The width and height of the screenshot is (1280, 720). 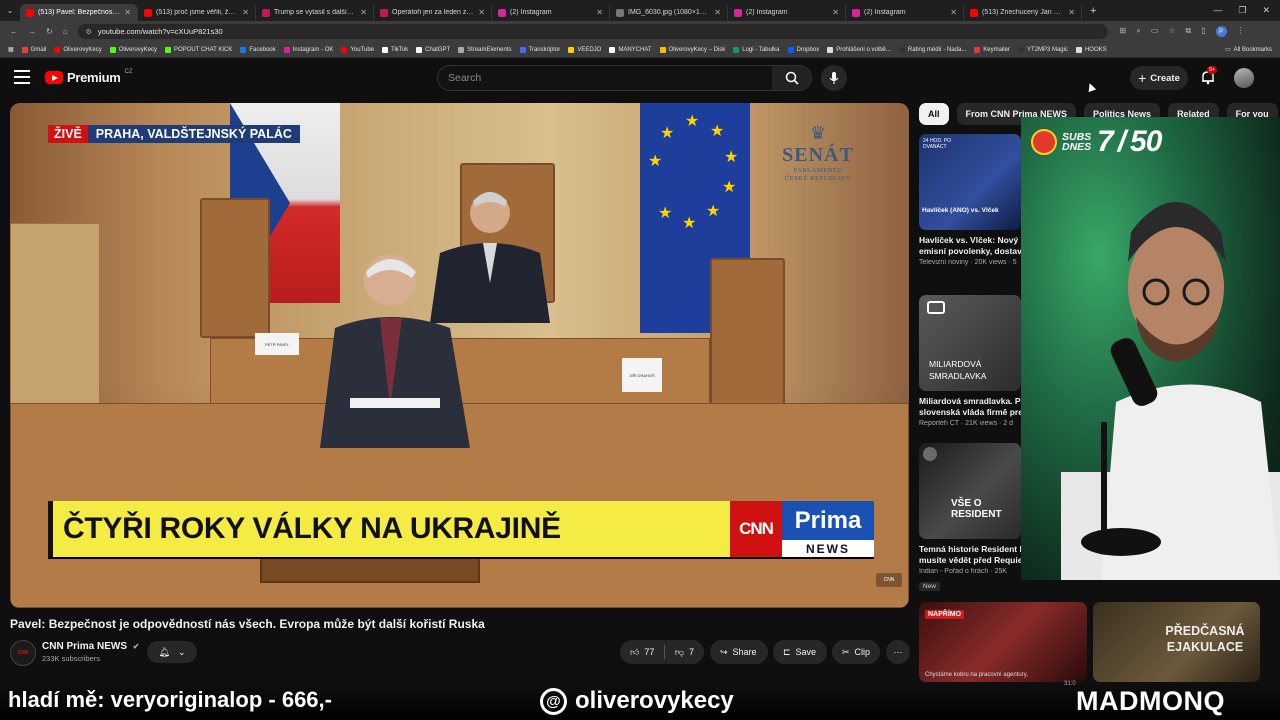 I want to click on bookmark-item: StreamElements, so click(x=484, y=49).